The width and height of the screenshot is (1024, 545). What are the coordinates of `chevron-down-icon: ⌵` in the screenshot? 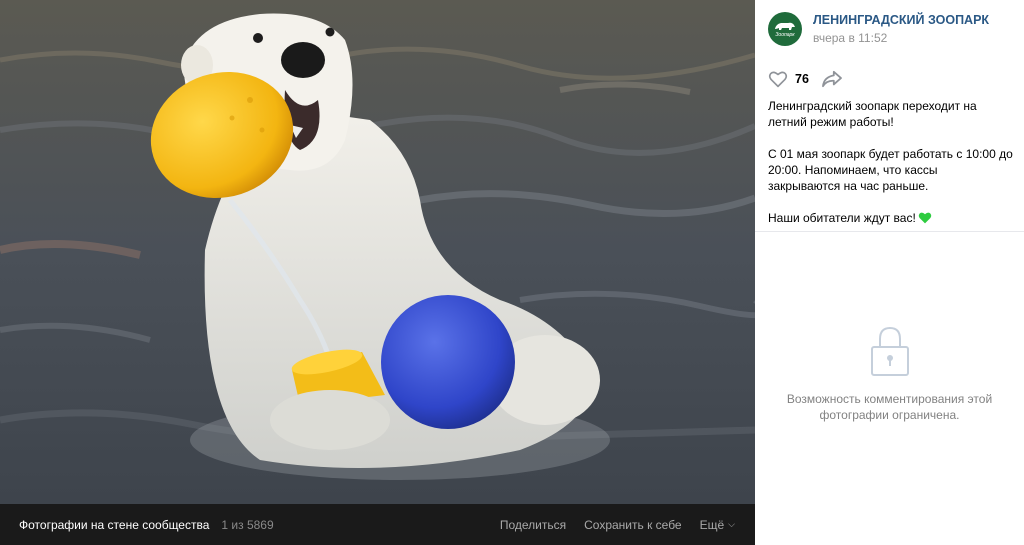 It's located at (731, 524).